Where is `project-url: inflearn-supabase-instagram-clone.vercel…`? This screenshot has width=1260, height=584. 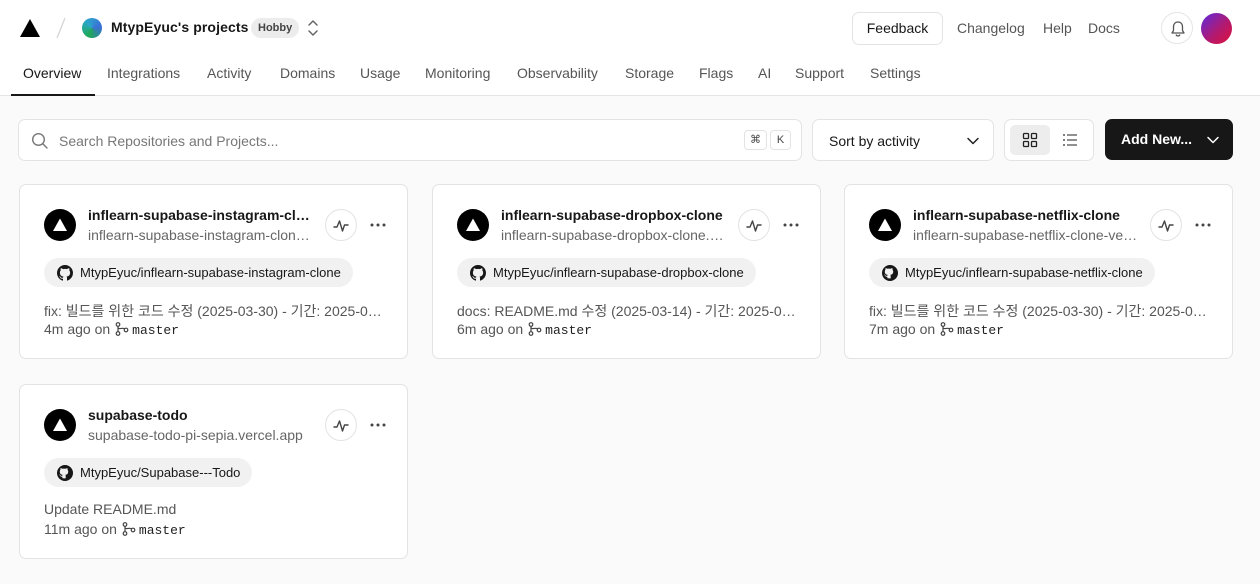
project-url: inflearn-supabase-instagram-clone.vercel… is located at coordinates (200, 235).